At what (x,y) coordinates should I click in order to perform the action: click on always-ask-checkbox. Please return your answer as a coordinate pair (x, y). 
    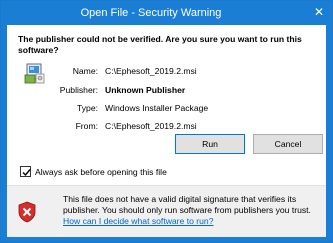
    Looking at the image, I should click on (25, 171).